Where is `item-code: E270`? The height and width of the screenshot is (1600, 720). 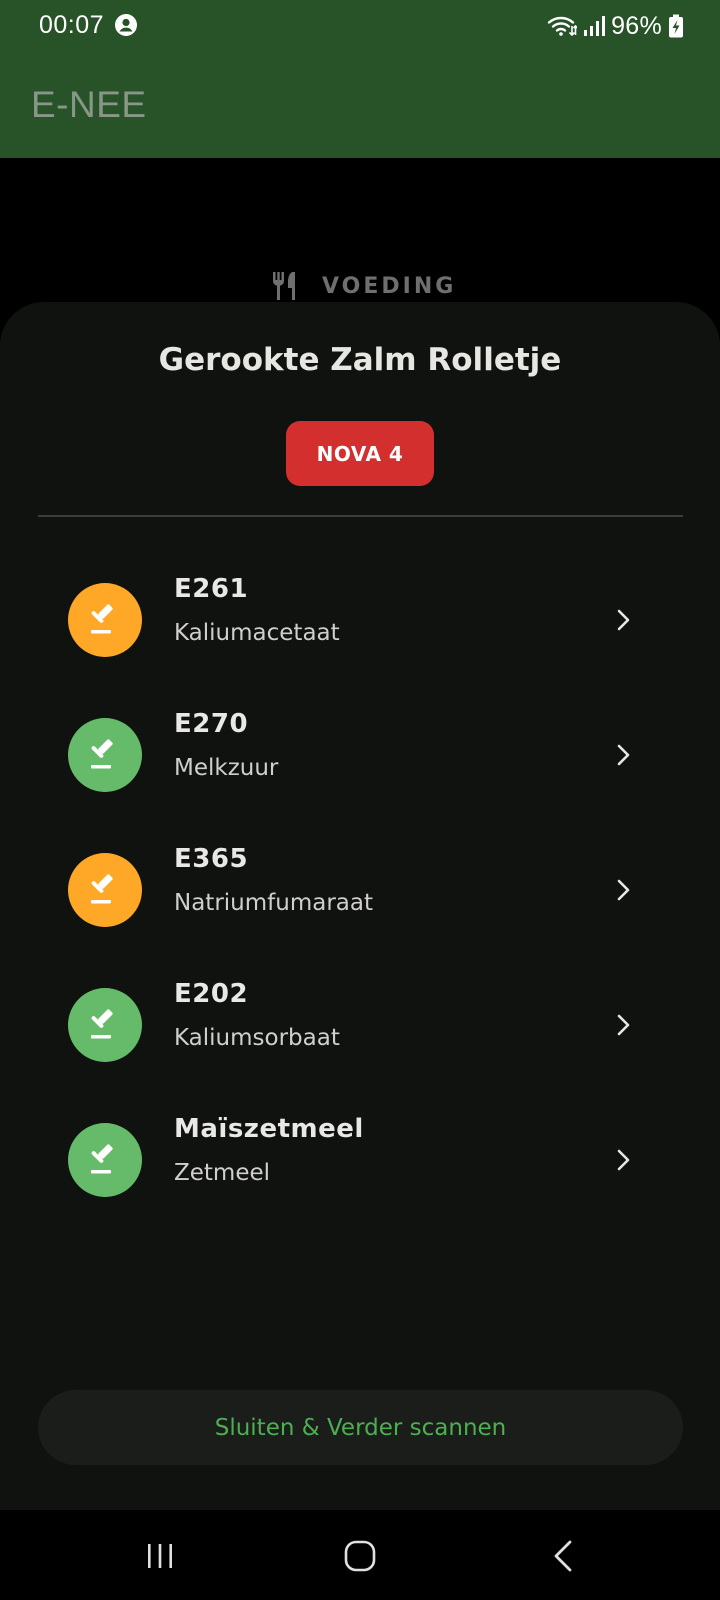 item-code: E270 is located at coordinates (211, 724).